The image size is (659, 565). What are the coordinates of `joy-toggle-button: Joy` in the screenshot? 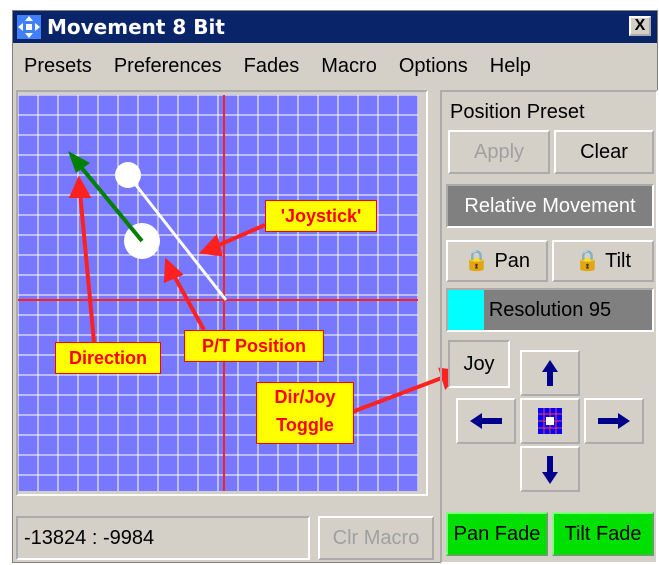 It's located at (479, 364).